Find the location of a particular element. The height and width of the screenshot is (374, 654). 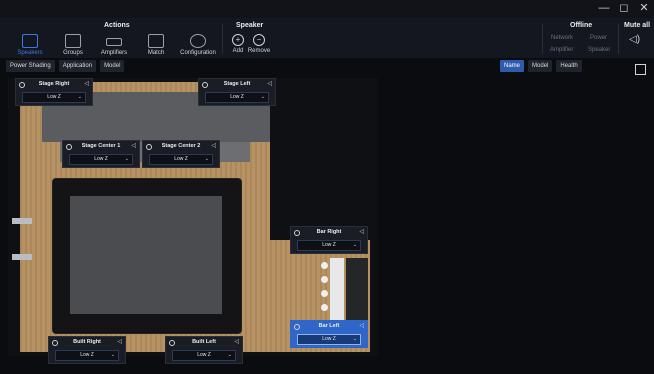

speakers-icon is located at coordinates (30, 41).